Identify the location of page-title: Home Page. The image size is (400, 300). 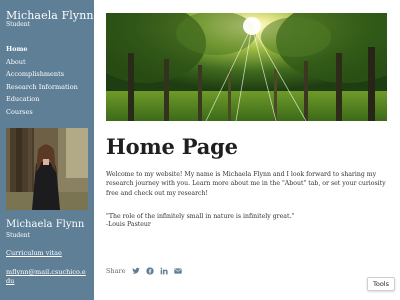
(172, 146).